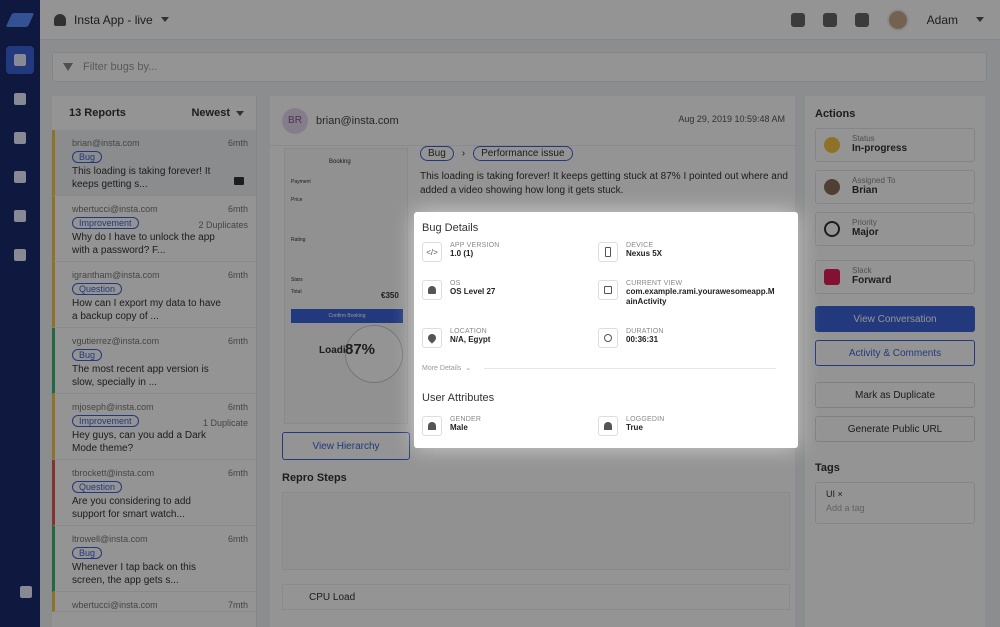 The width and height of the screenshot is (1000, 627). Describe the element at coordinates (645, 331) in the screenshot. I see `duration-label: DURATION` at that location.